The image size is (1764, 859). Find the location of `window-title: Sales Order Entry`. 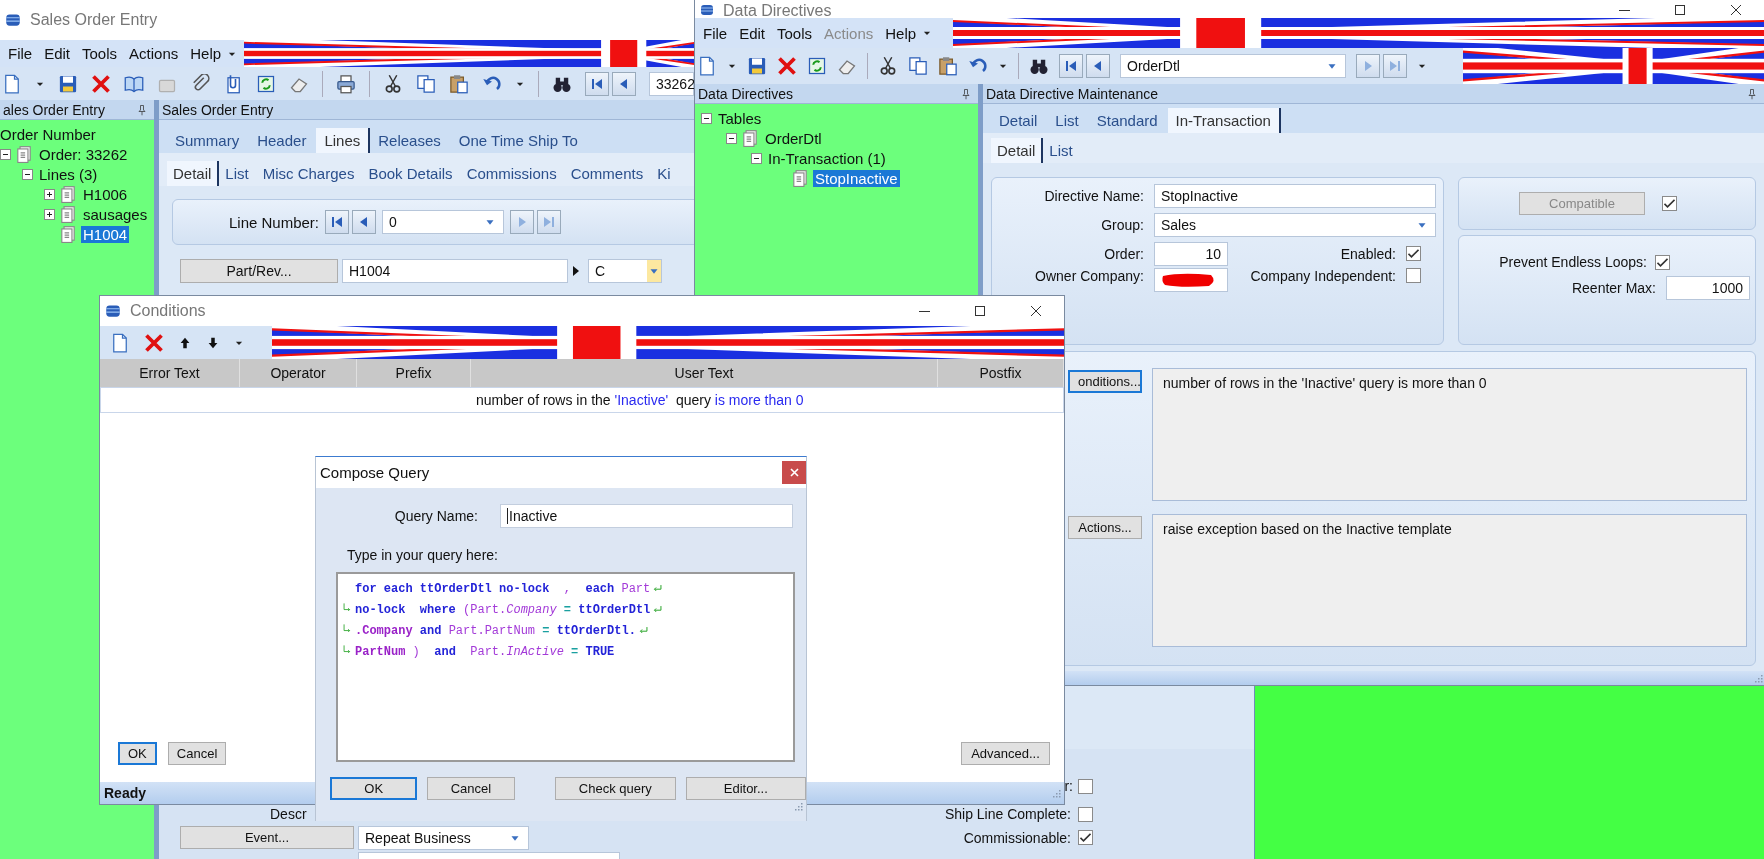

window-title: Sales Order Entry is located at coordinates (94, 20).